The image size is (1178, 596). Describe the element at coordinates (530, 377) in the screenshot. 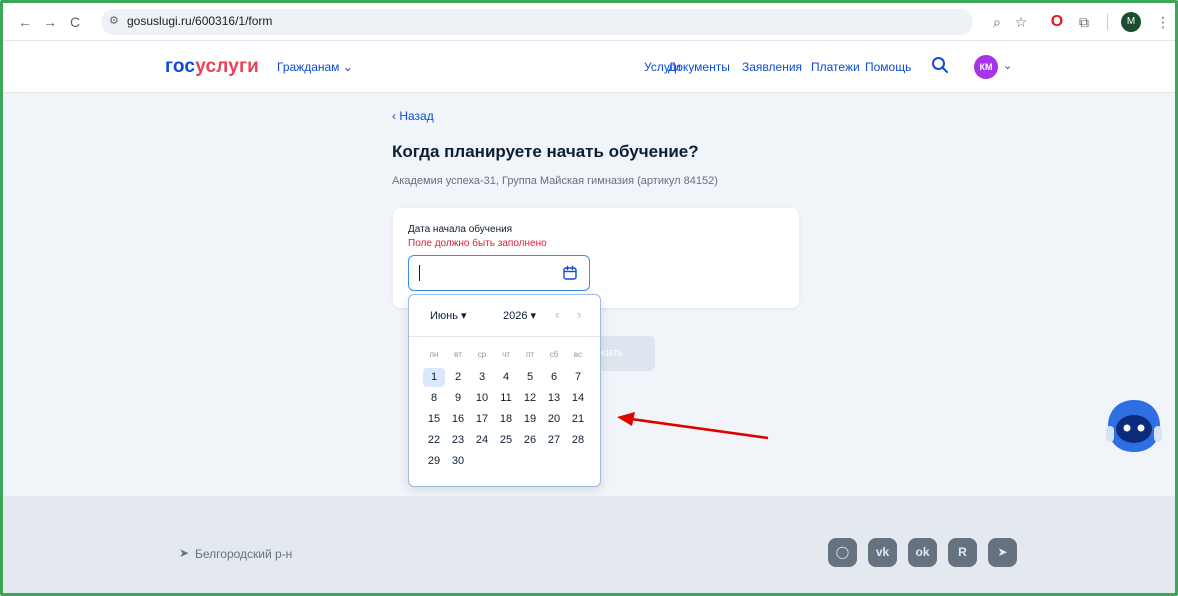

I see `calendar-day: 5` at that location.